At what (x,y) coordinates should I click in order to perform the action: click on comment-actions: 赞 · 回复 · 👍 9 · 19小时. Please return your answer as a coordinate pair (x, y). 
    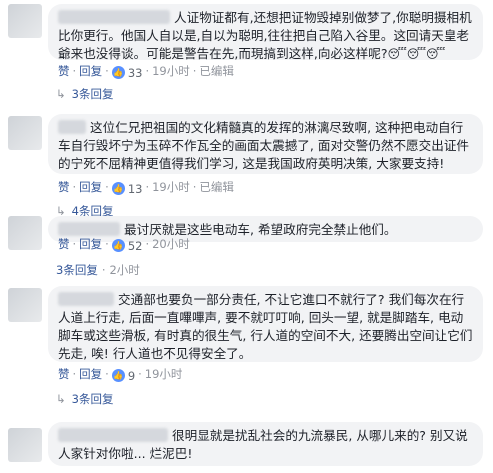
    Looking at the image, I should click on (120, 375).